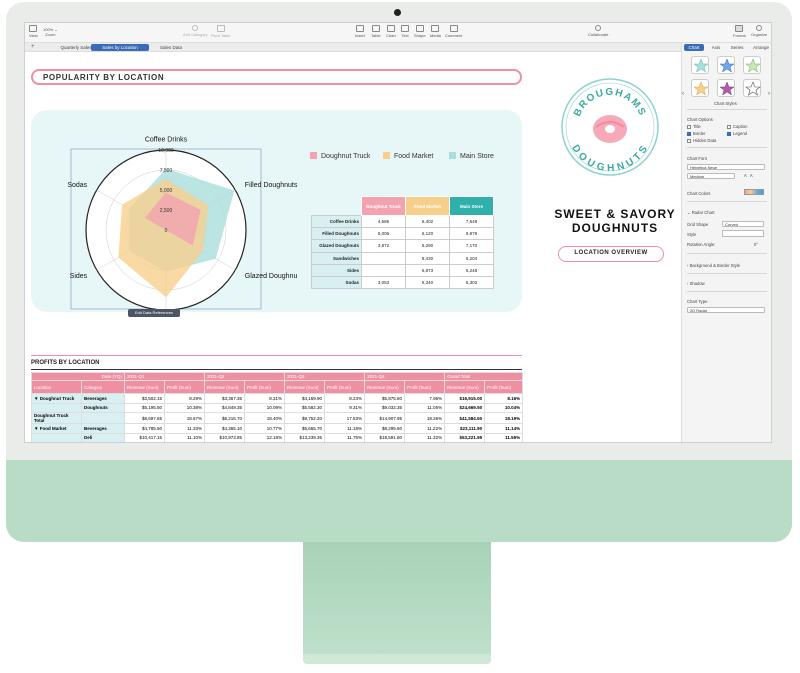 This screenshot has height=673, width=800. What do you see at coordinates (694, 47) in the screenshot?
I see `tab-chart: Chart` at bounding box center [694, 47].